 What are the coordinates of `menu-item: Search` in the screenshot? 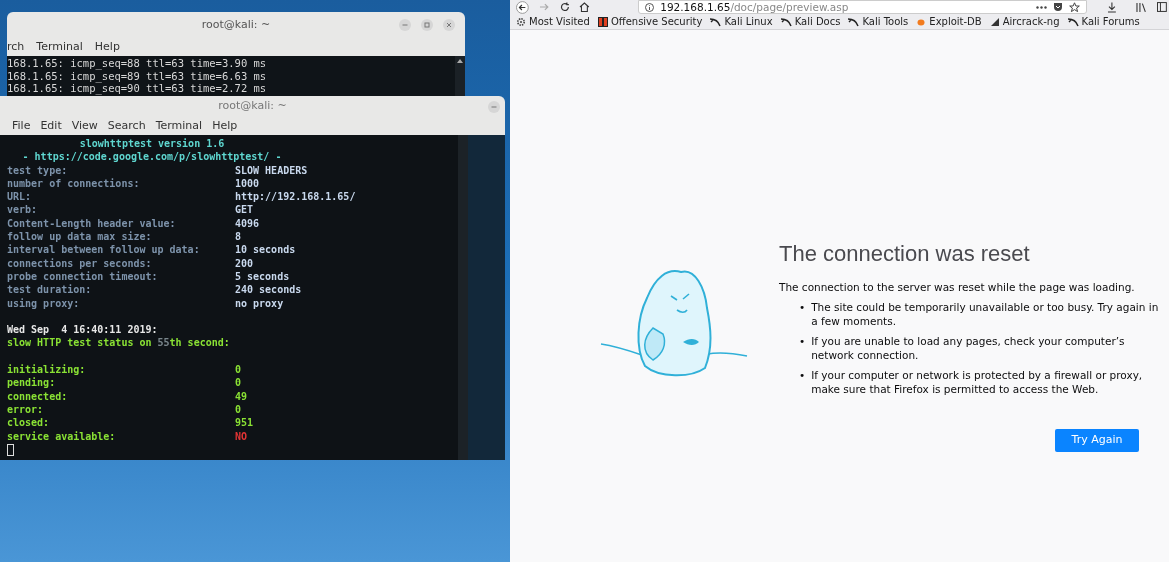 It's located at (126, 126).